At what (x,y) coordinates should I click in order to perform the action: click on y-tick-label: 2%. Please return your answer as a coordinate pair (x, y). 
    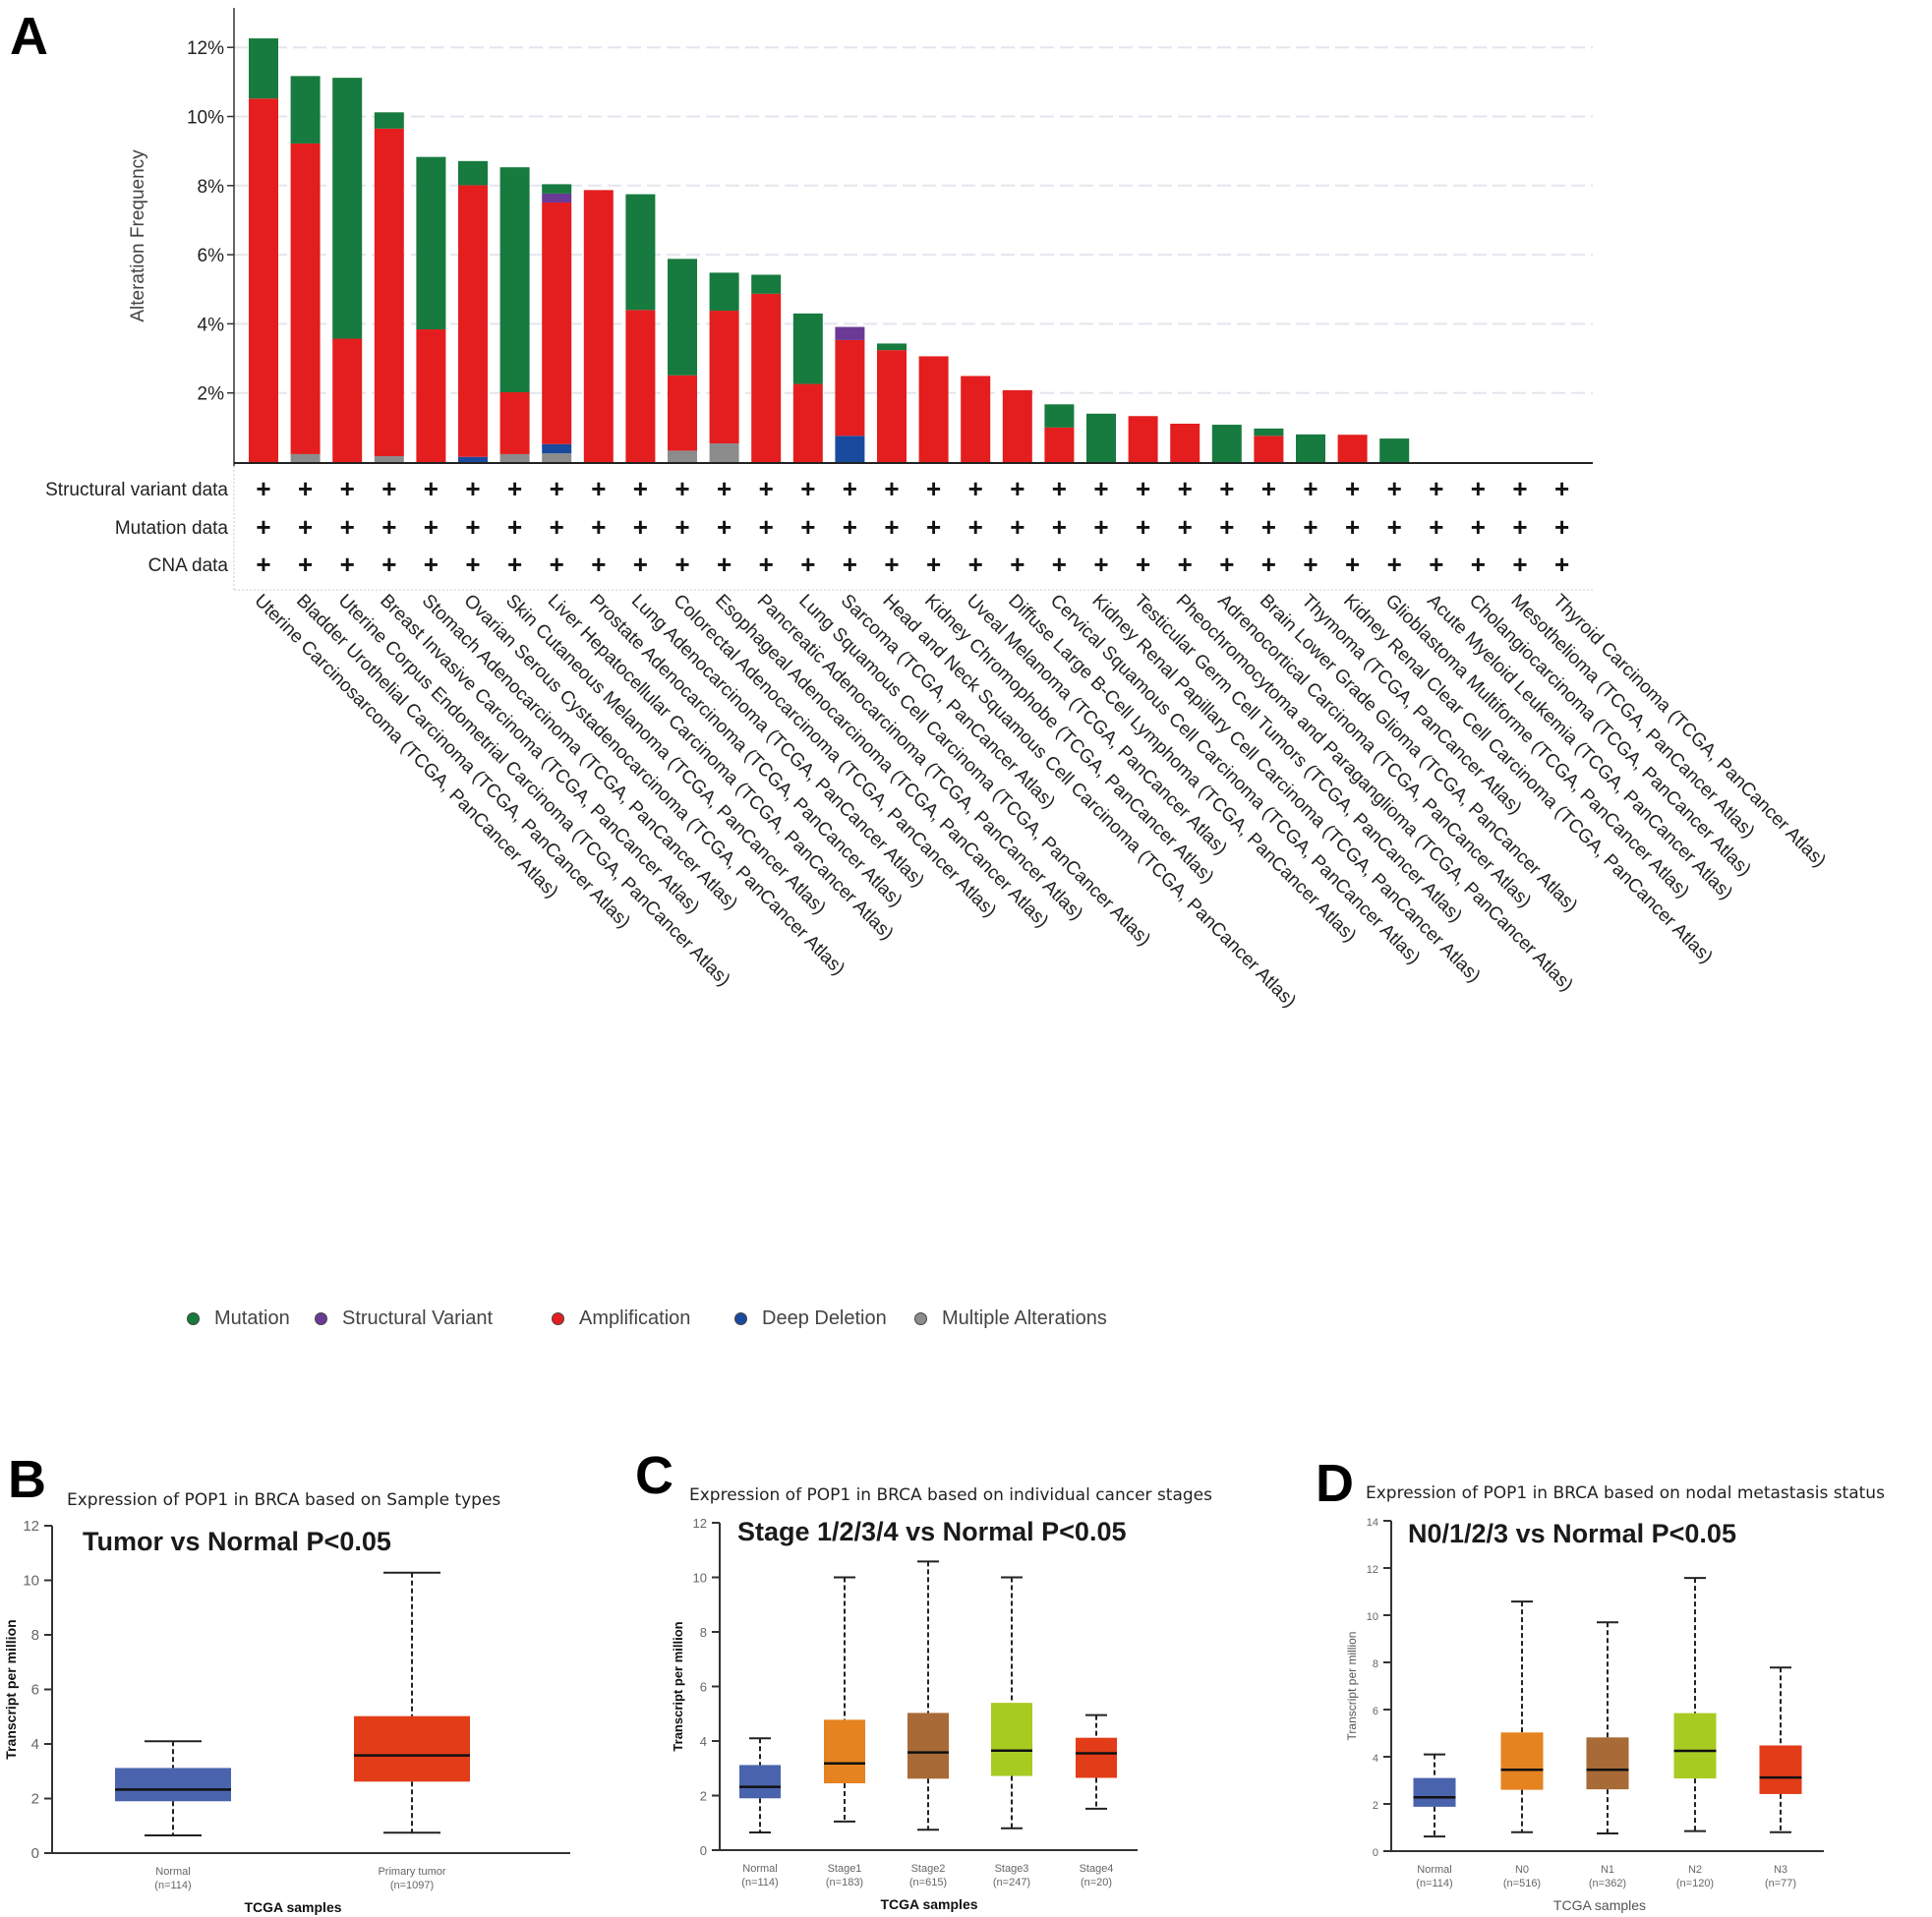
    Looking at the image, I should click on (211, 394).